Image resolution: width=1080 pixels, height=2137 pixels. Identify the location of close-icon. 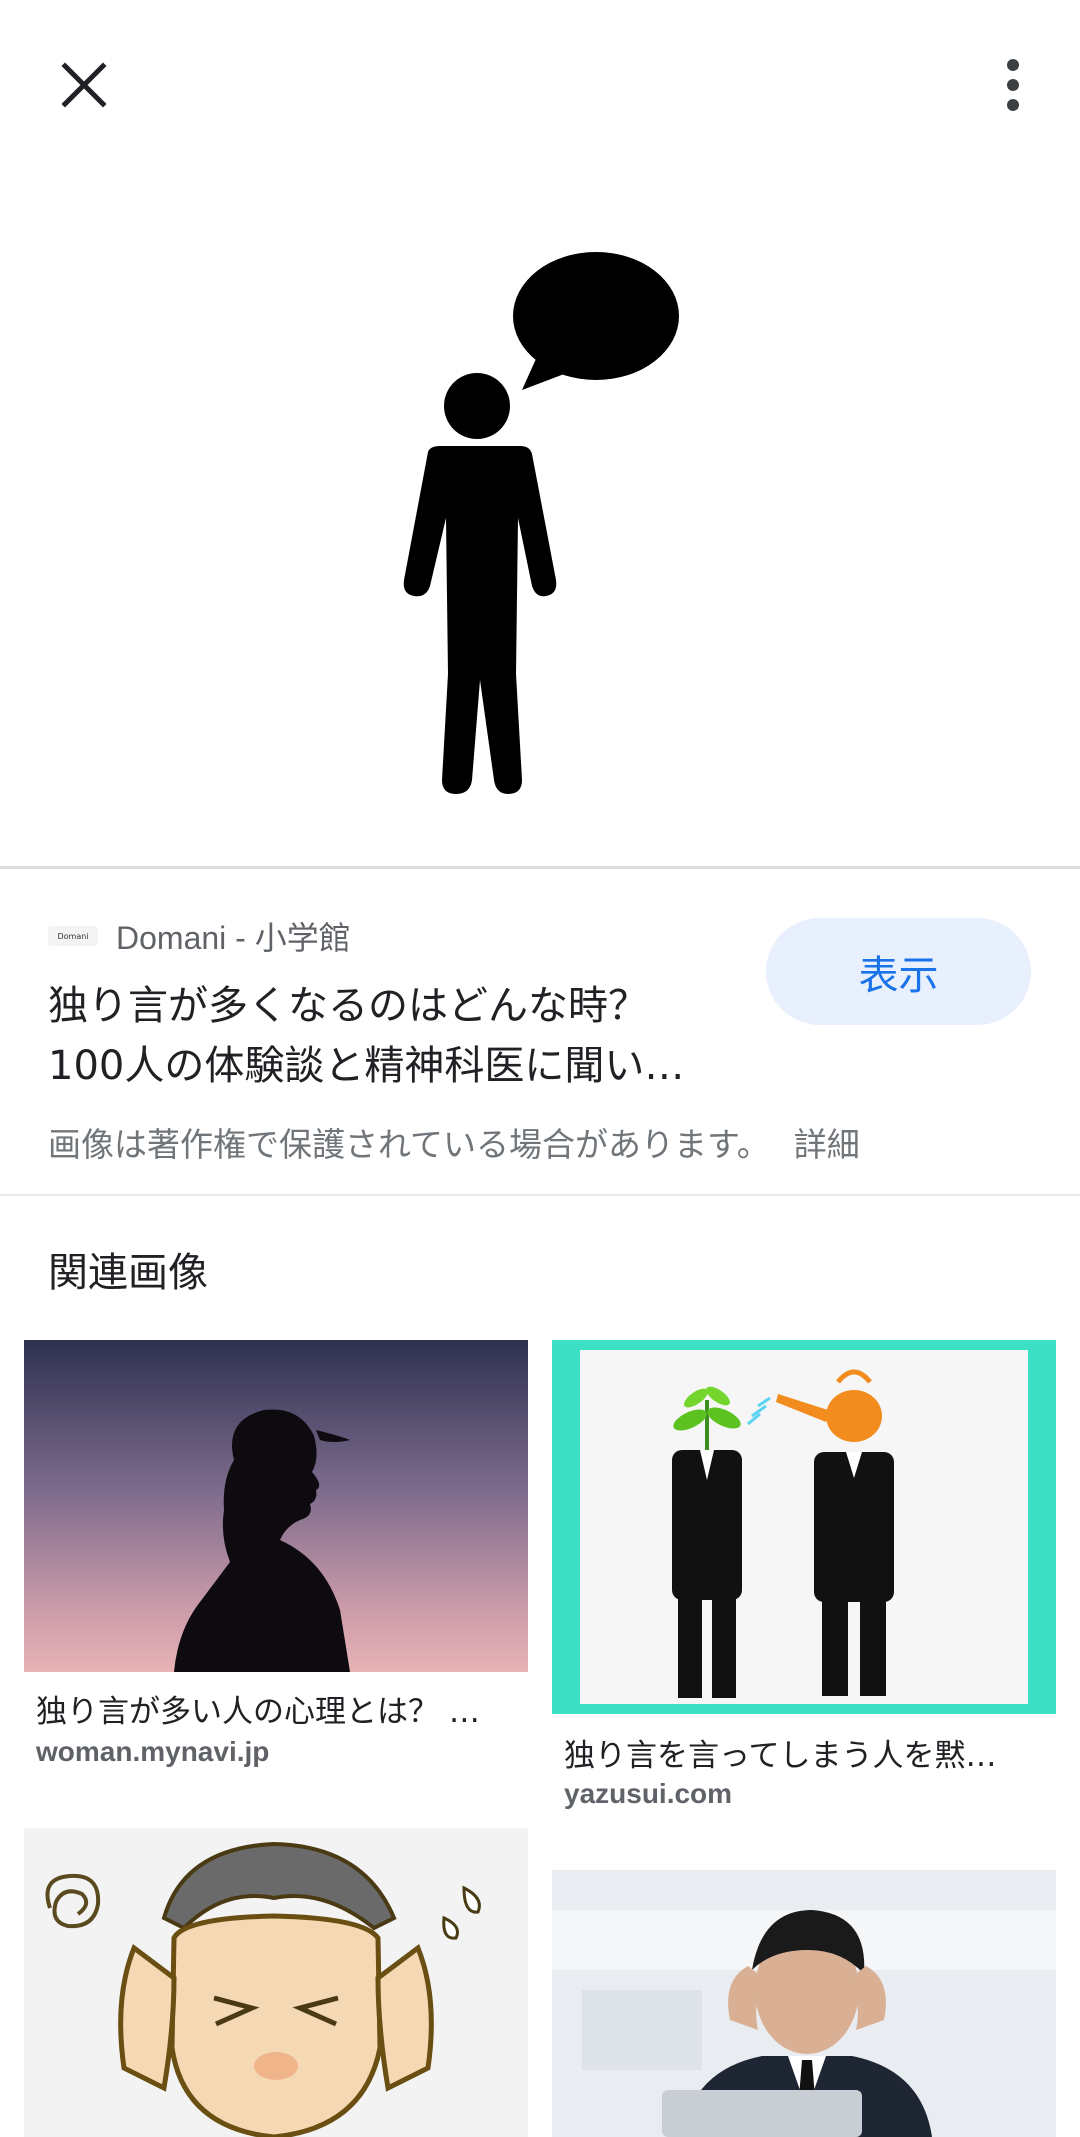
(84, 85).